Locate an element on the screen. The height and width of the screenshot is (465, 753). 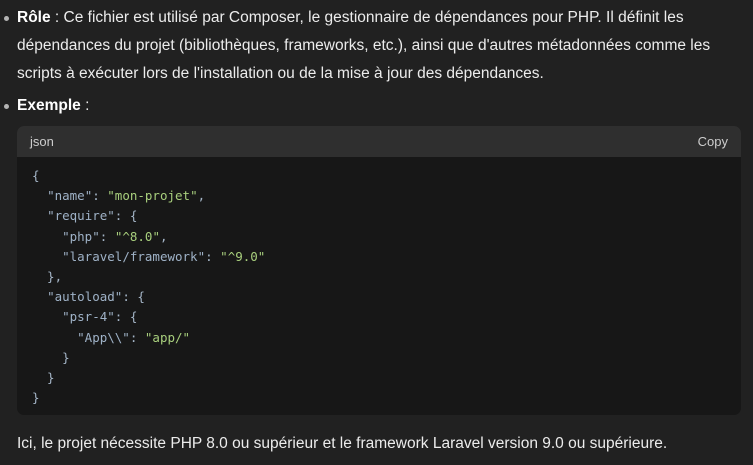
code-line: }, is located at coordinates (148, 277).